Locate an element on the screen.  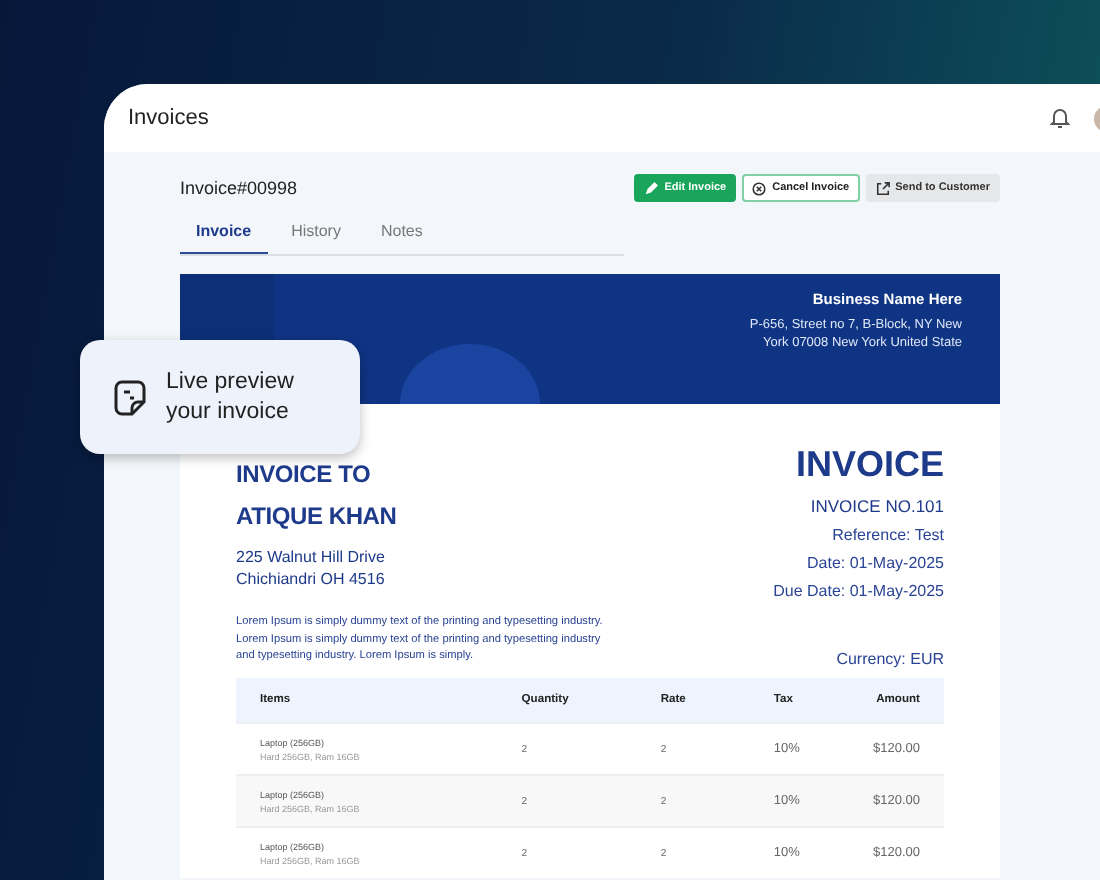
pencil-icon is located at coordinates (651, 188).